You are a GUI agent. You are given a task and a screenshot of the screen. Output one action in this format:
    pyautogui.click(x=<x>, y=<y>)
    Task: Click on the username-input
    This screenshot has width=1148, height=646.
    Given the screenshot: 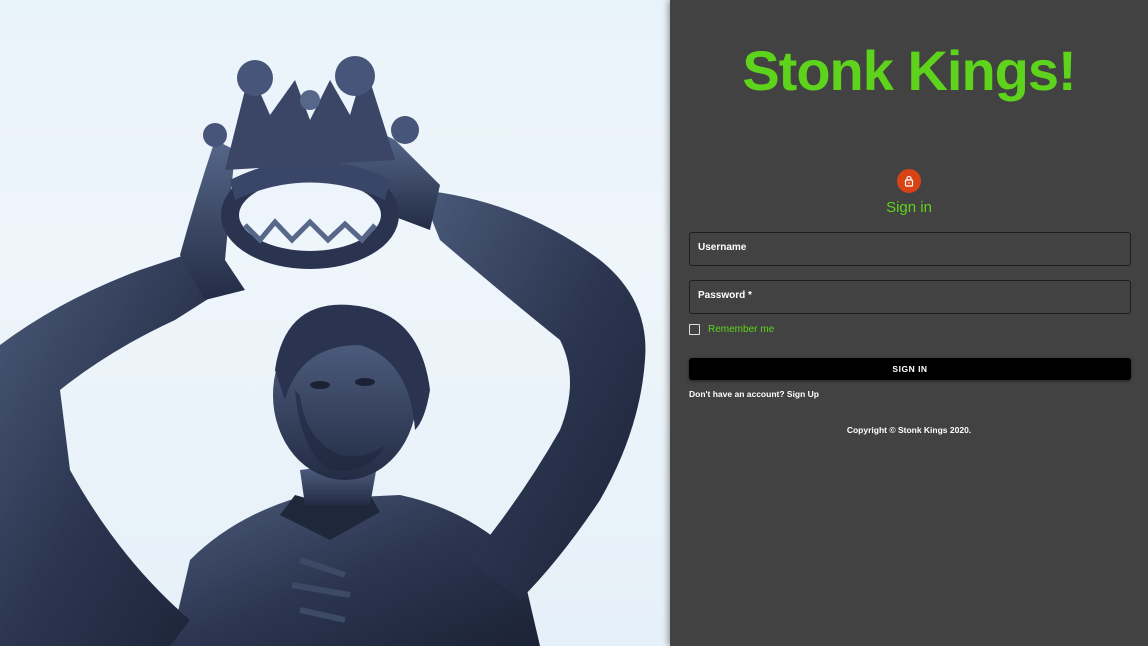 What is the action you would take?
    pyautogui.click(x=910, y=249)
    